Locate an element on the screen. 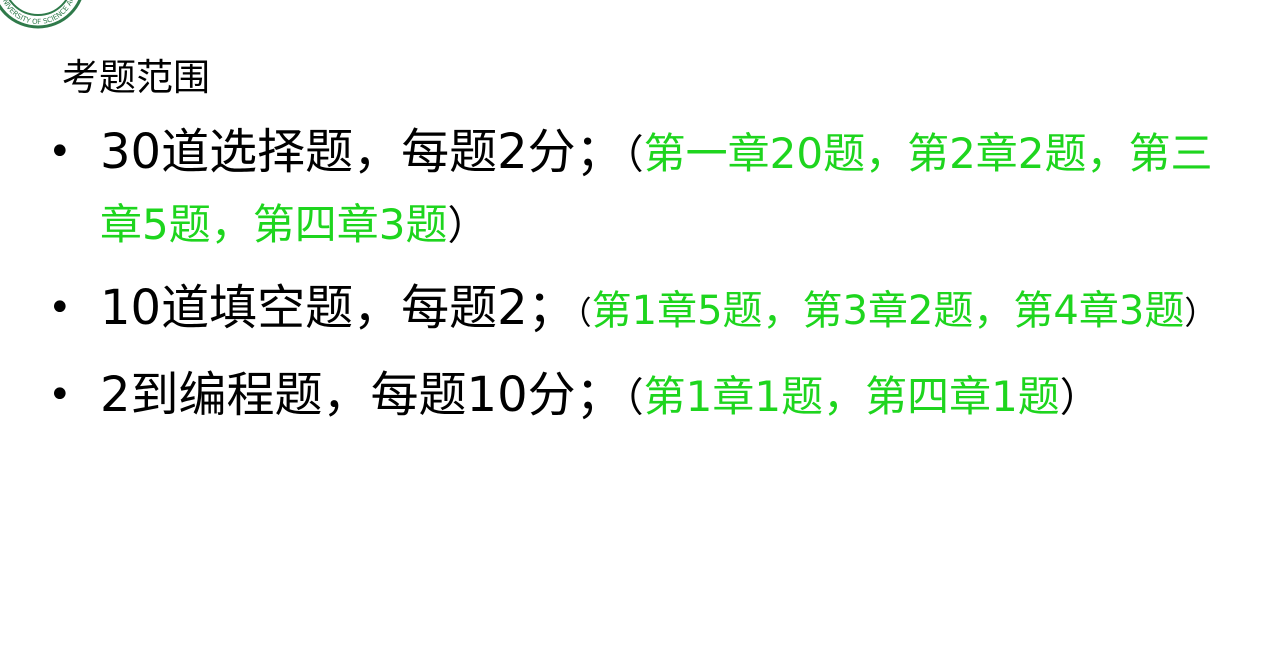 This screenshot has width=1271, height=658. bullet-programming: • 2到编程题，每题10分；（第1章1题，第四章1题） is located at coordinates (646, 396).